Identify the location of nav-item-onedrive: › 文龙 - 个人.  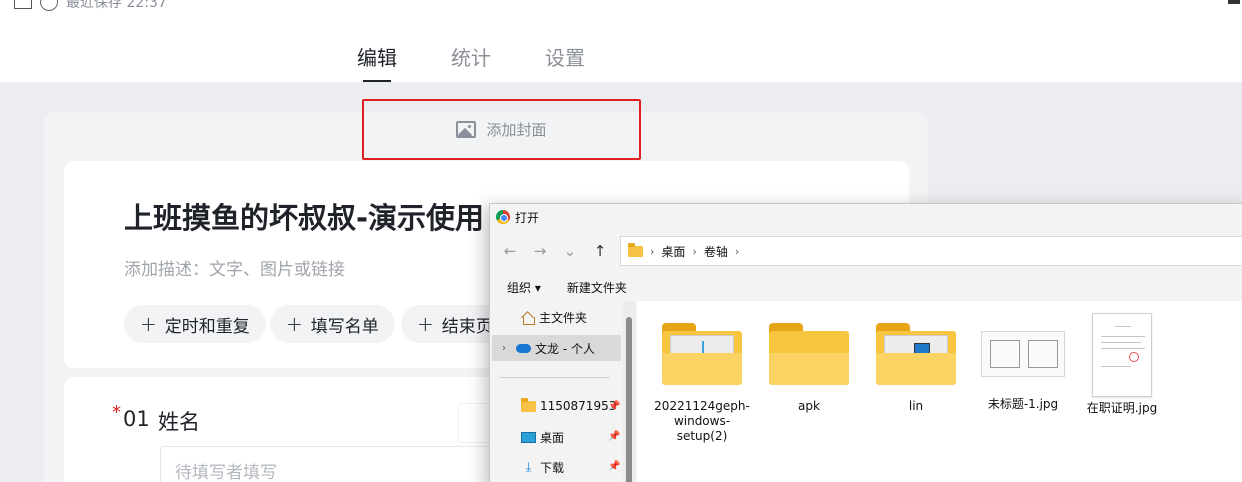
(556, 348).